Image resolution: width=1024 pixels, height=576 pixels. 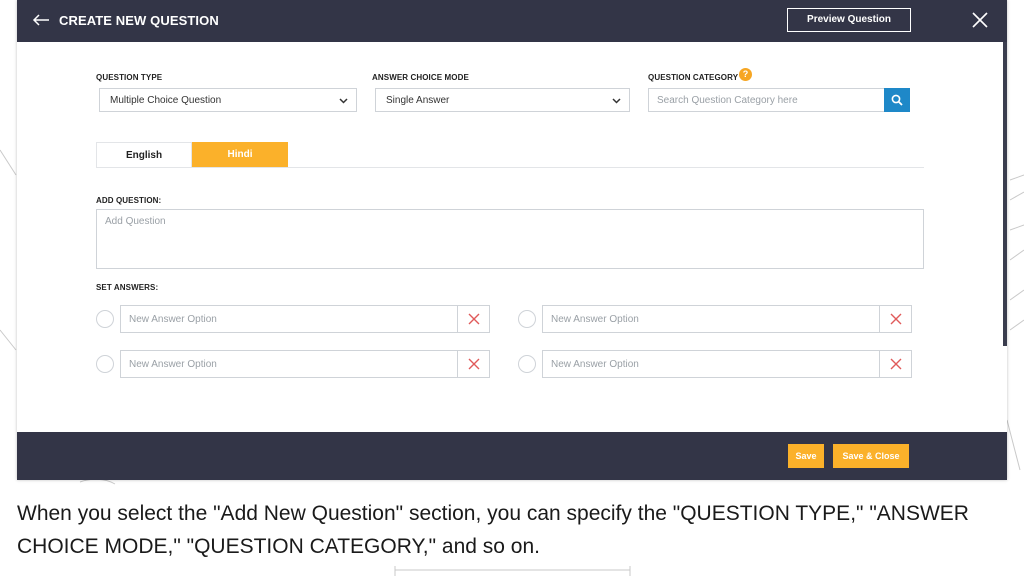 I want to click on search-icon, so click(x=897, y=100).